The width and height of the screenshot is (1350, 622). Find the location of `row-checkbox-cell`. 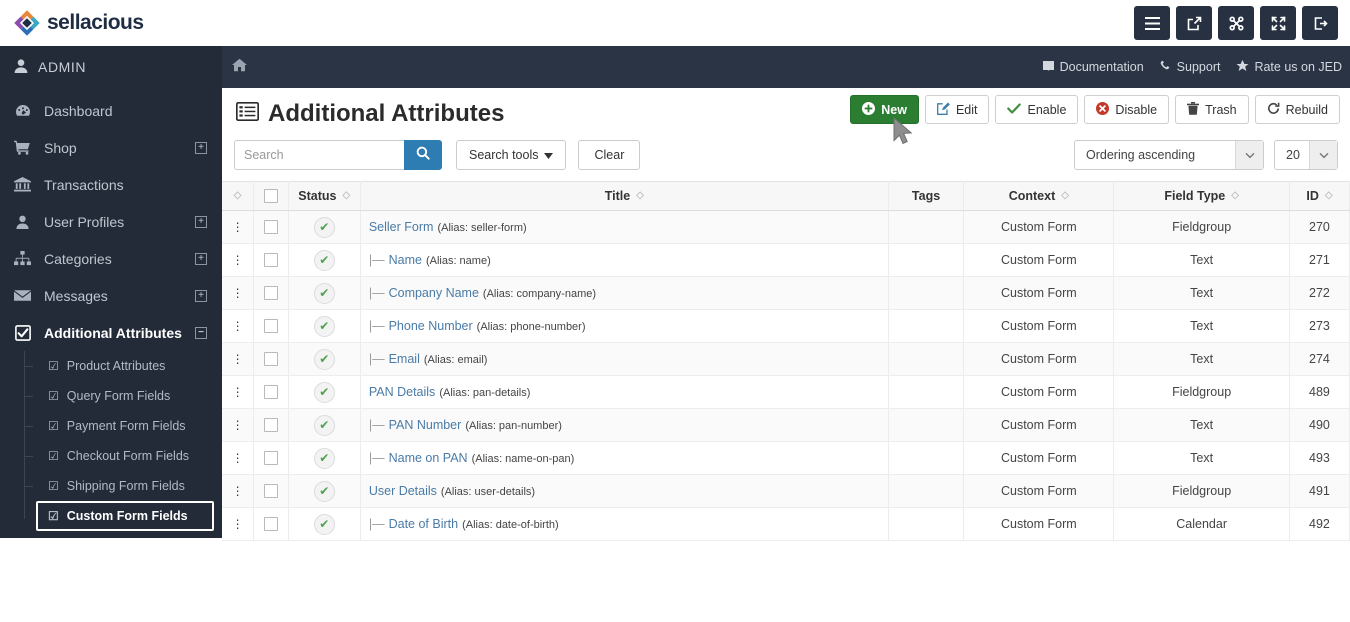

row-checkbox-cell is located at coordinates (271, 392).